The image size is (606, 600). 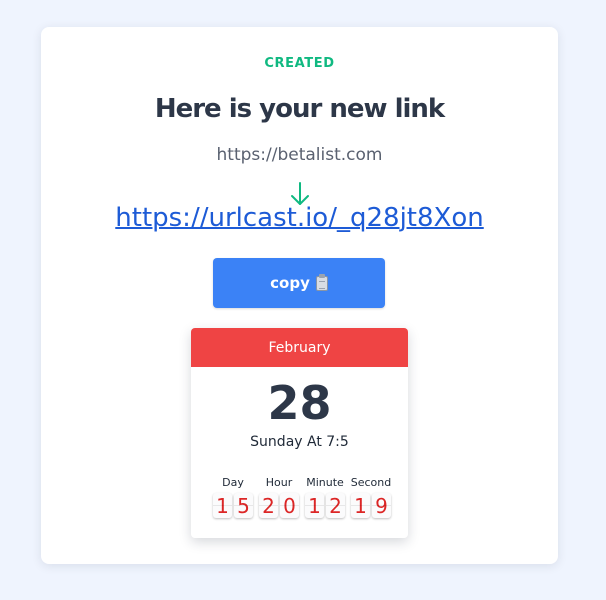 What do you see at coordinates (279, 496) in the screenshot?
I see `countdown-unit-hour: Hour 2 0` at bounding box center [279, 496].